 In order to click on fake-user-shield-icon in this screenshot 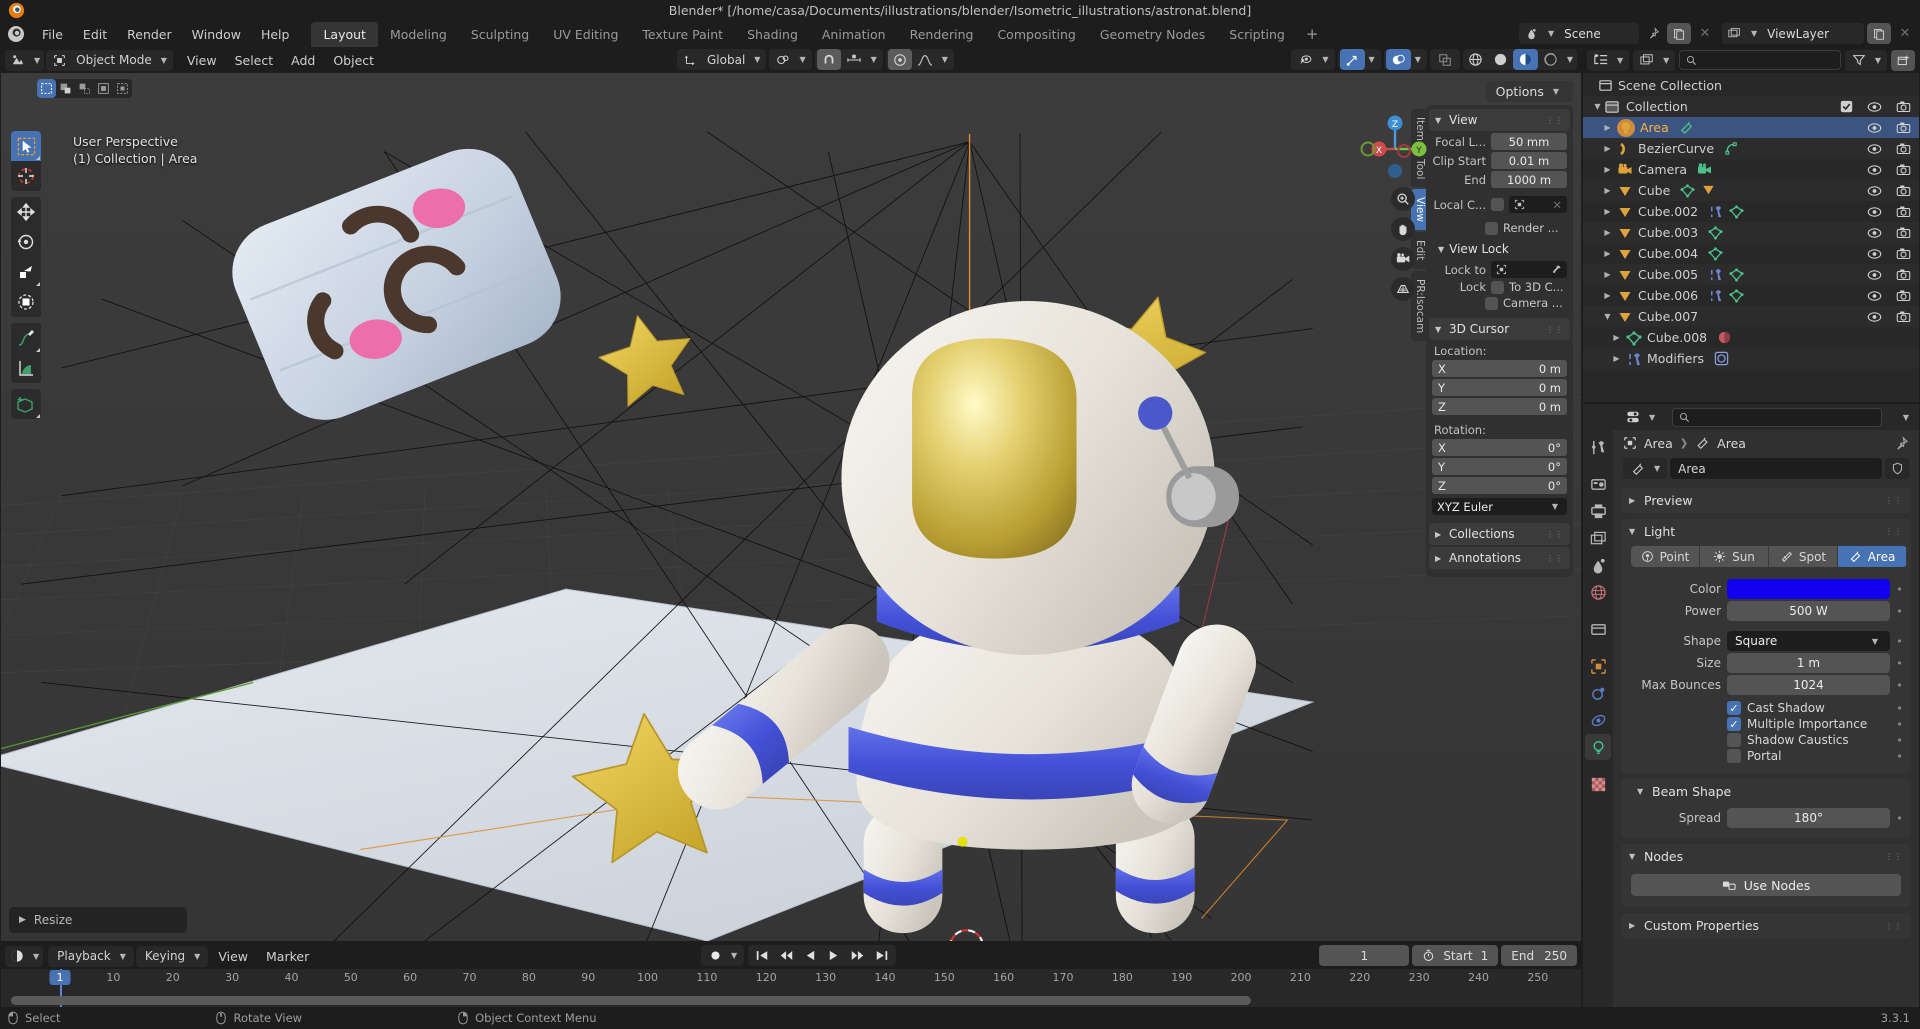, I will do `click(1897, 468)`.